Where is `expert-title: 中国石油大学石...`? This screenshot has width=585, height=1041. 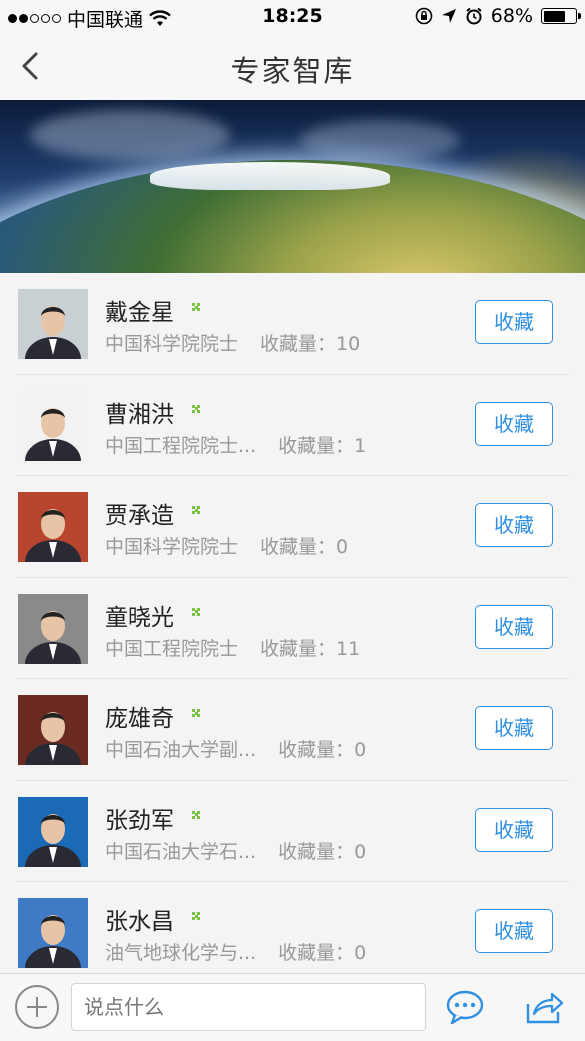
expert-title: 中国石油大学石... is located at coordinates (181, 851).